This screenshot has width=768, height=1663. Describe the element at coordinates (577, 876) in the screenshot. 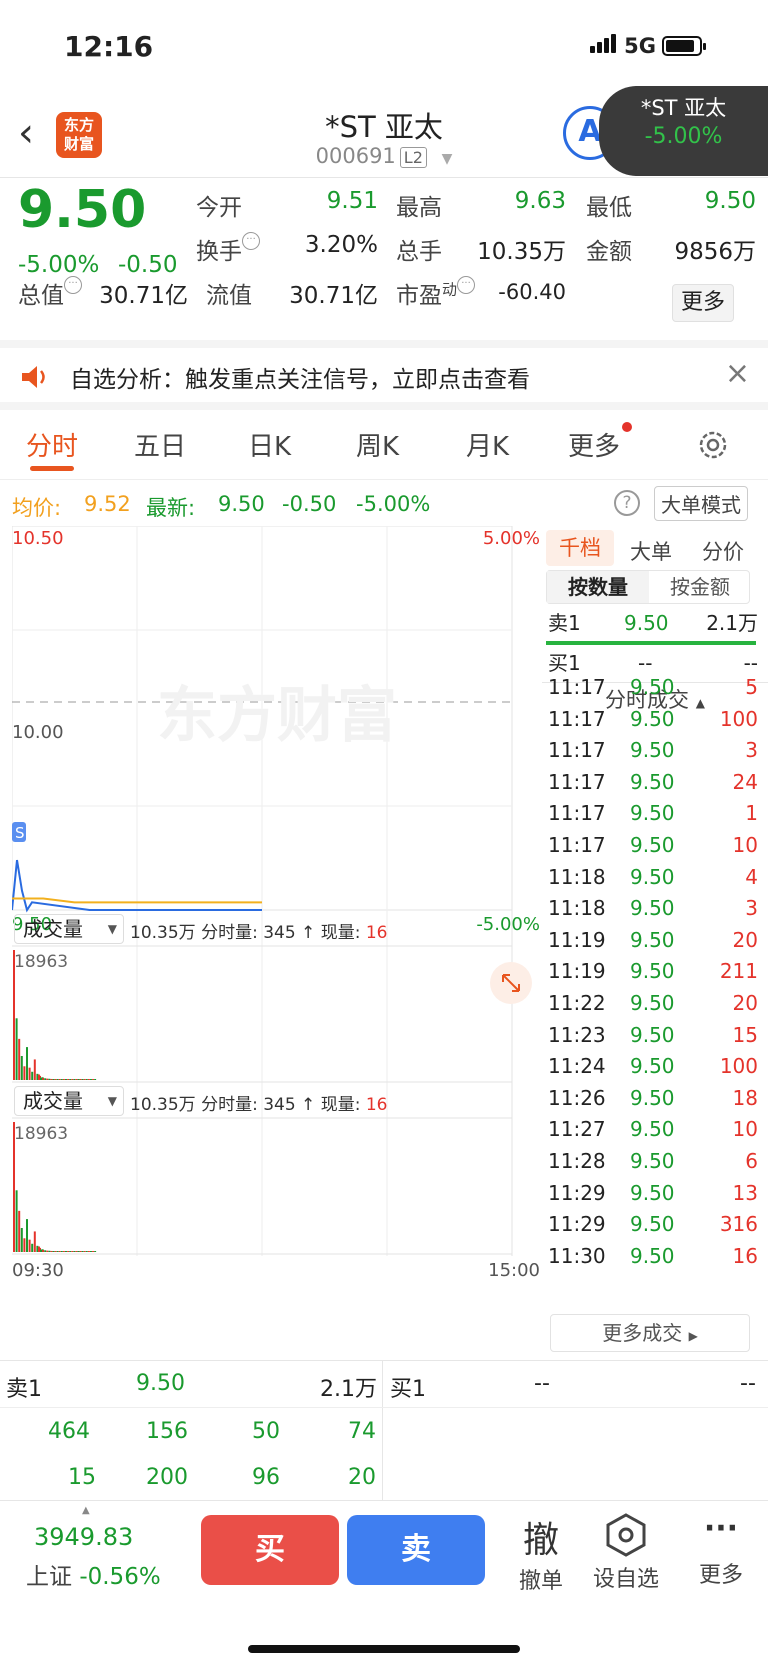

I see `tick-time: 11:18` at that location.